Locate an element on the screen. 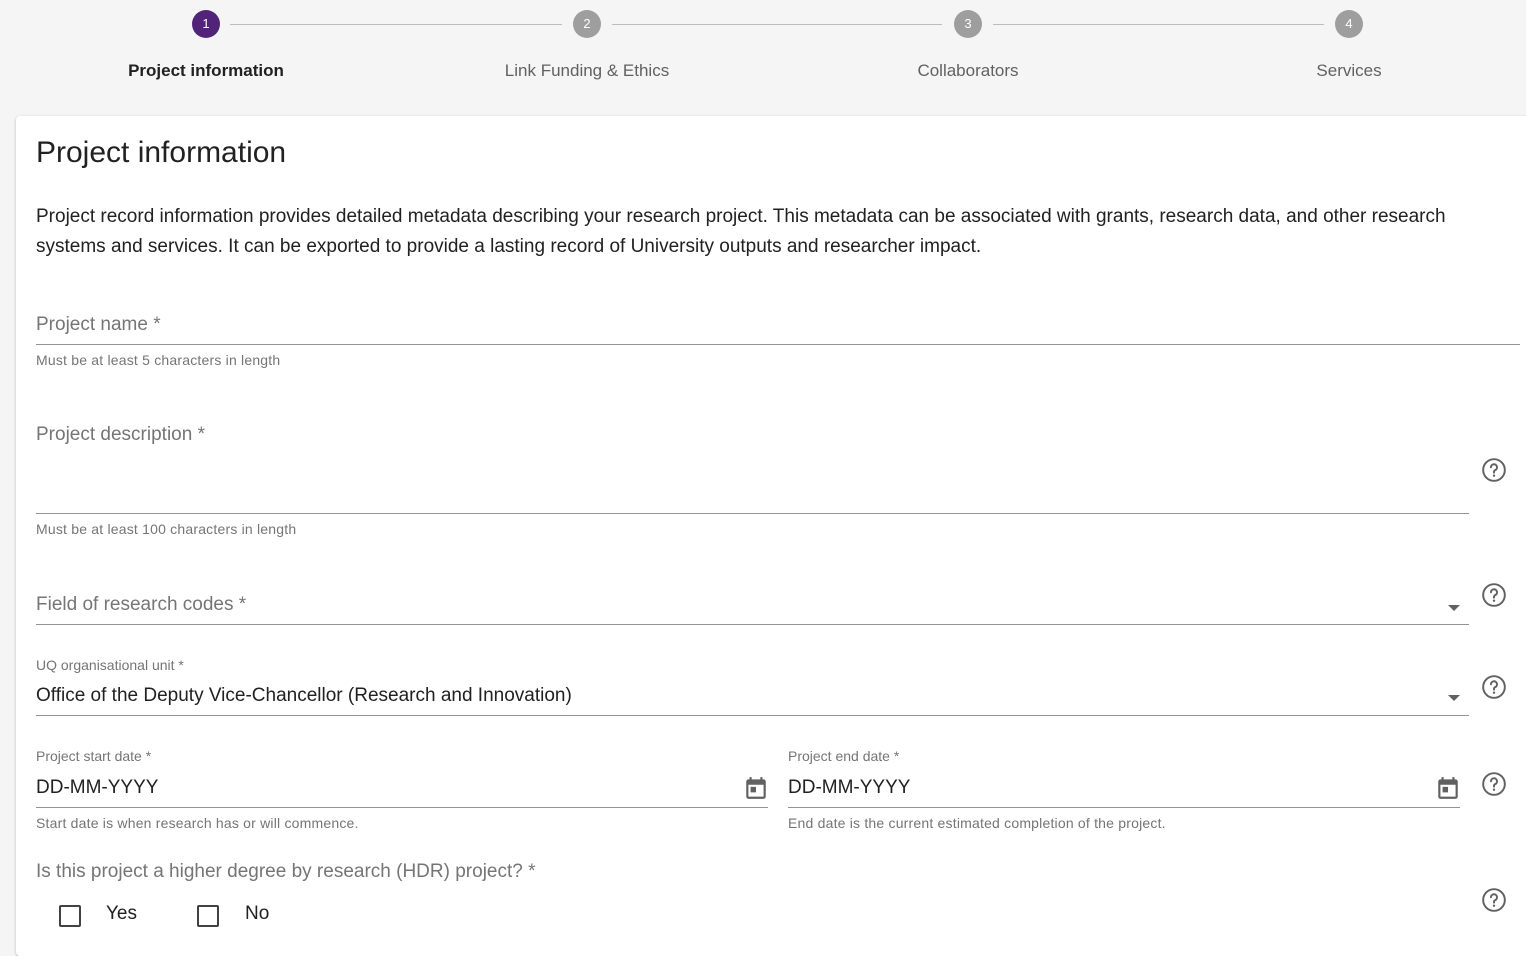 Image resolution: width=1526 pixels, height=956 pixels. project-description-label: Project description * is located at coordinates (120, 434).